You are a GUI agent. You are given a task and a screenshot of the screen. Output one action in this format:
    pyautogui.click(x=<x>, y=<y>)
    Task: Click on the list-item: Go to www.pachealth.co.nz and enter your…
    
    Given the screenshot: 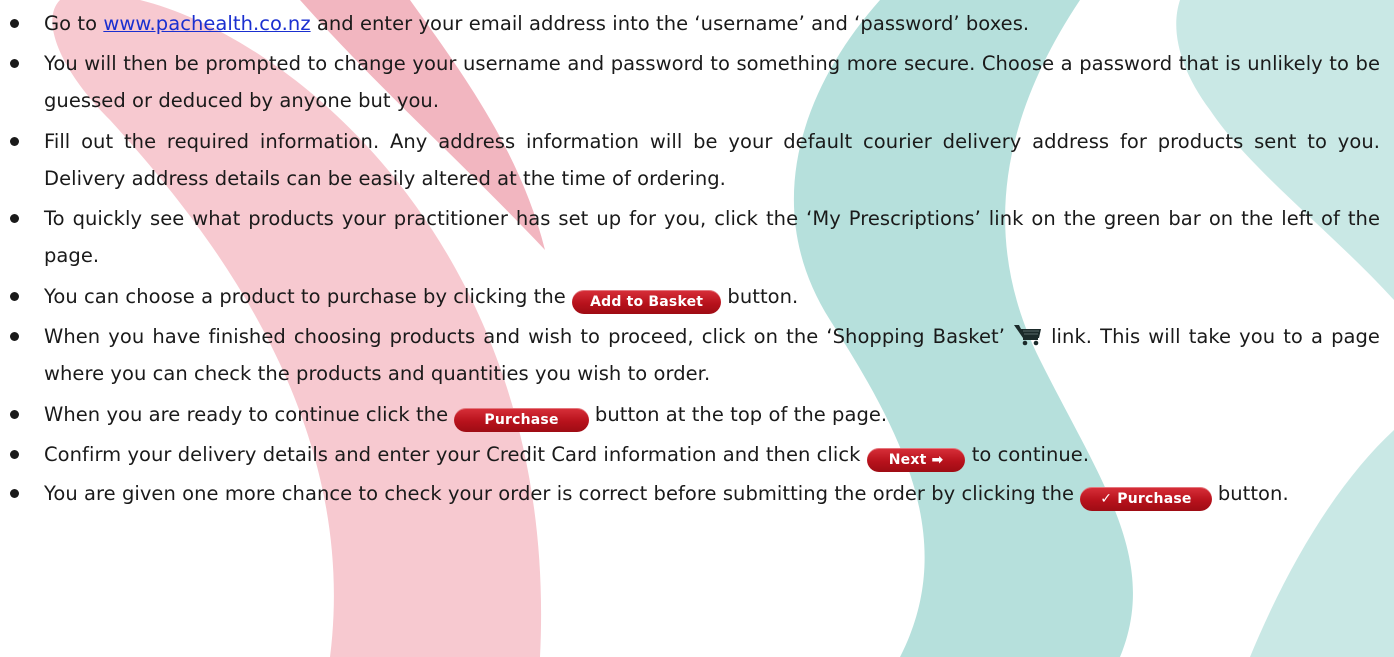 What is the action you would take?
    pyautogui.click(x=695, y=23)
    